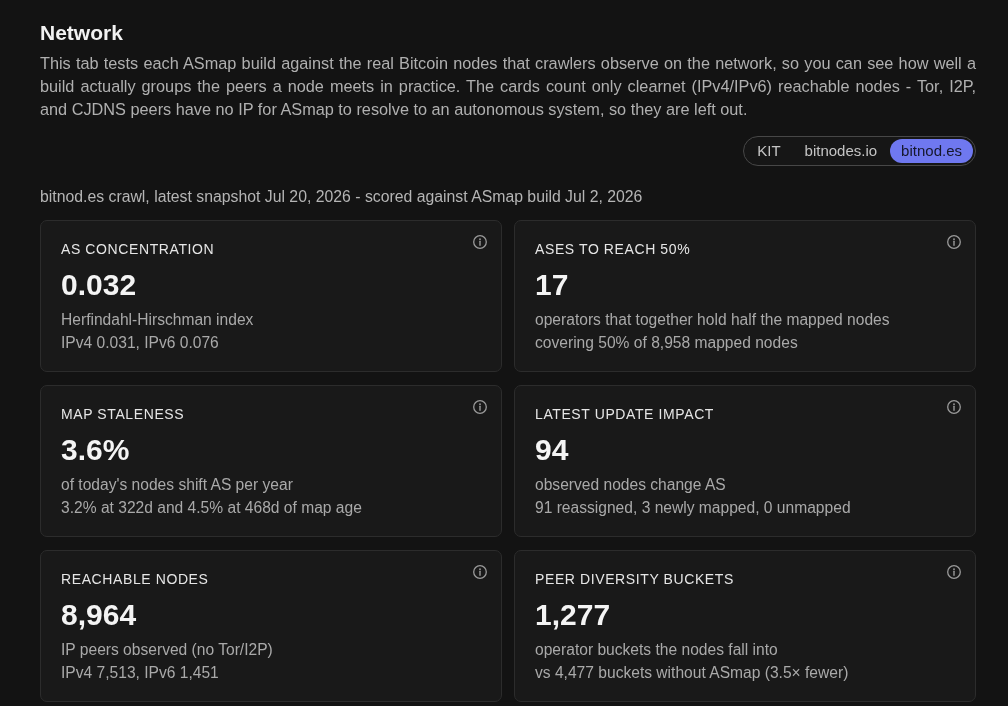 This screenshot has height=706, width=1008. What do you see at coordinates (135, 579) in the screenshot?
I see `metric-label: REACHABLE NODES` at bounding box center [135, 579].